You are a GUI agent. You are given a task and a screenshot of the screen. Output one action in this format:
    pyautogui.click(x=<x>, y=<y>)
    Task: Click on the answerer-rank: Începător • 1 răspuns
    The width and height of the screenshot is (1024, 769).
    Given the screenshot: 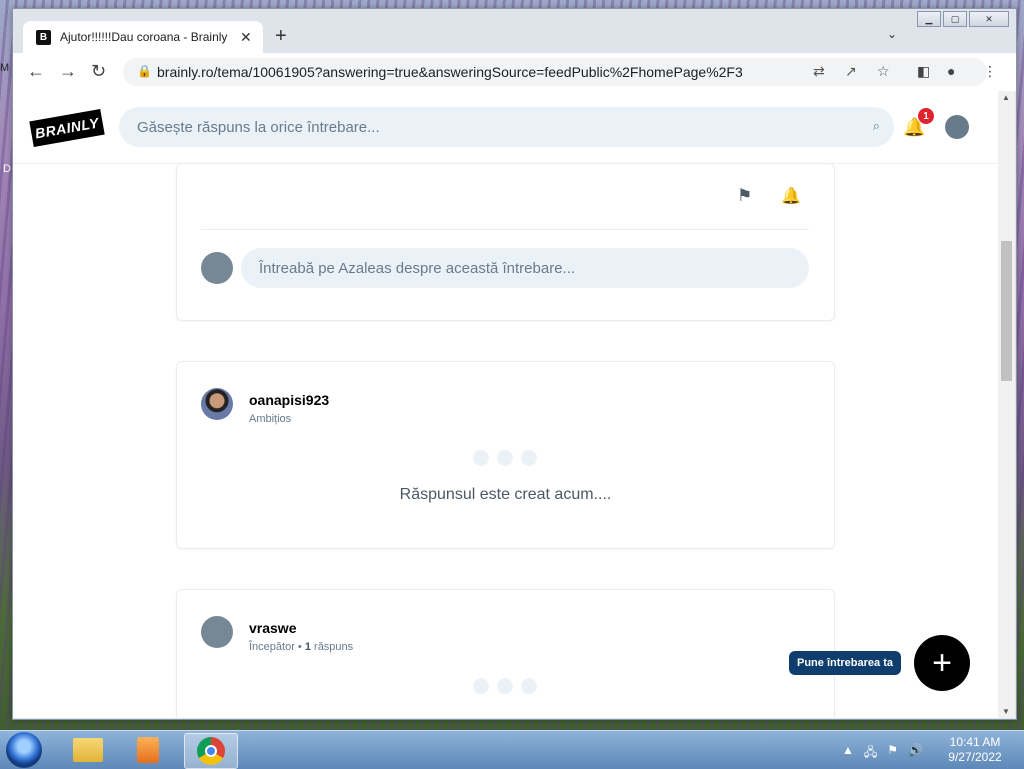 What is the action you would take?
    pyautogui.click(x=301, y=647)
    